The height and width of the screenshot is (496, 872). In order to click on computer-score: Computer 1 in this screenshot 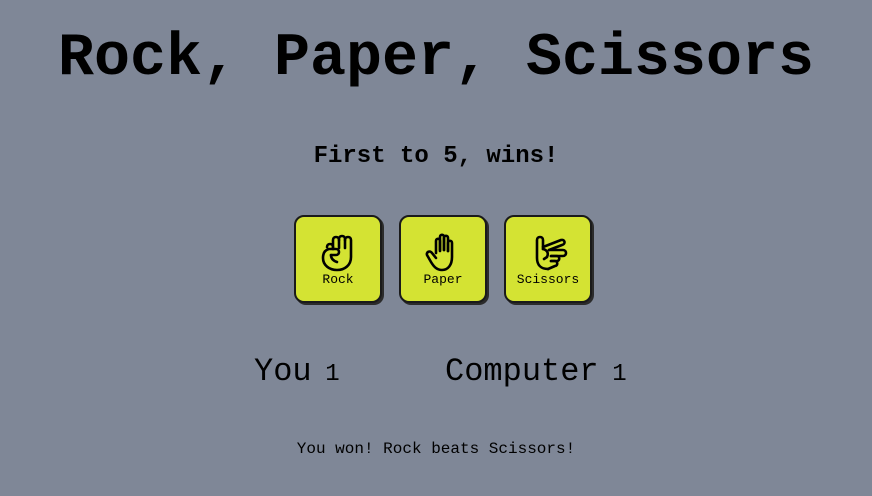, I will do `click(536, 373)`.